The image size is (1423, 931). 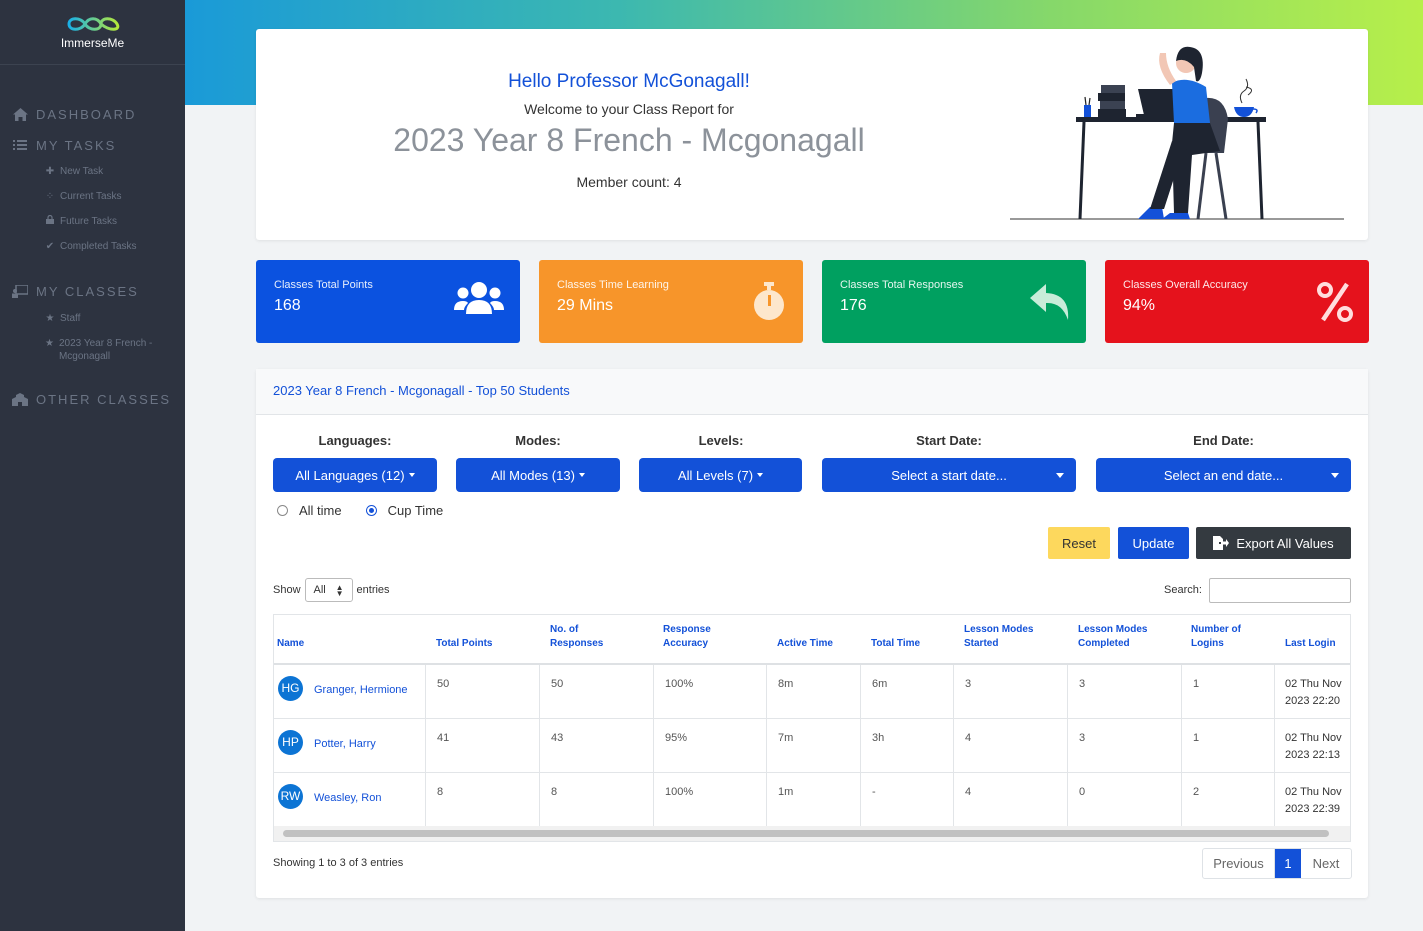 What do you see at coordinates (371, 510) in the screenshot?
I see `cup-time-radio` at bounding box center [371, 510].